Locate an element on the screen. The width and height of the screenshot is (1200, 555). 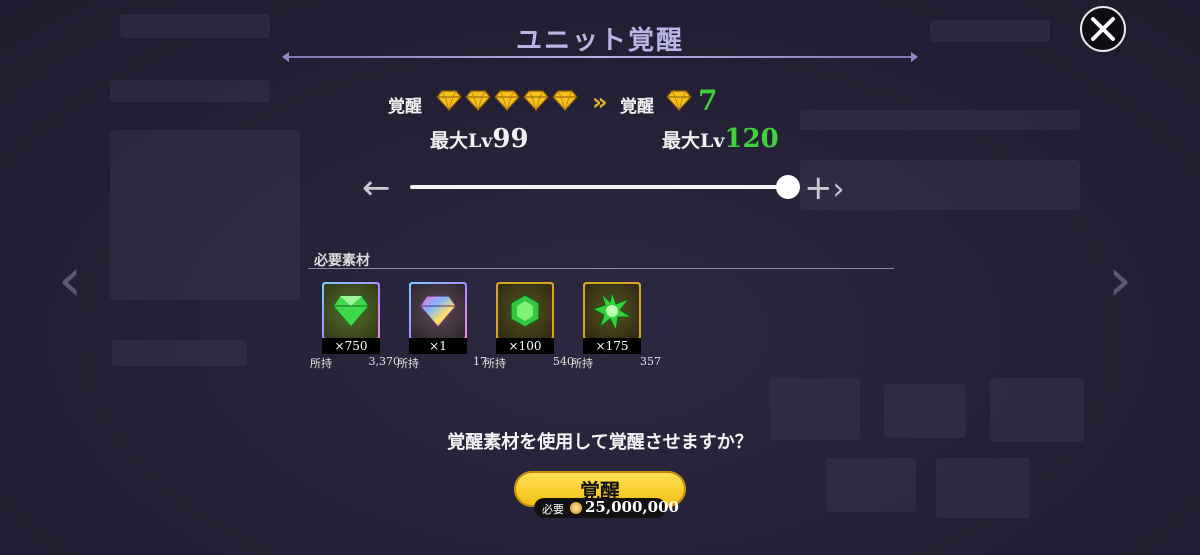
materials-divider is located at coordinates (601, 268).